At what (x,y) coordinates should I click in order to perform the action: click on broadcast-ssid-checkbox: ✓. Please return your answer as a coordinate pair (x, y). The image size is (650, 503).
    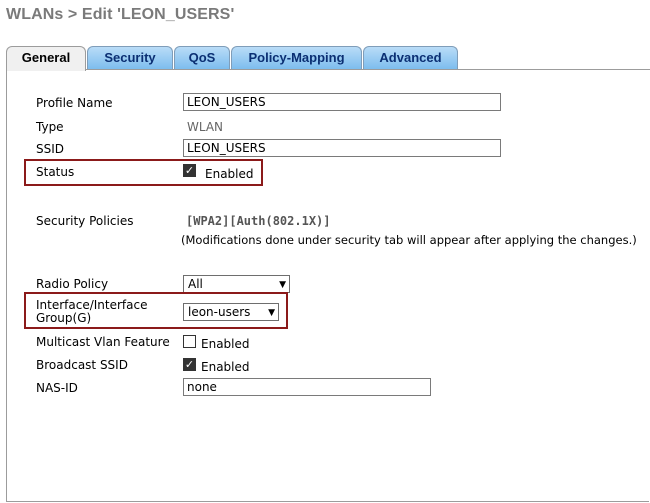
    Looking at the image, I should click on (189, 364).